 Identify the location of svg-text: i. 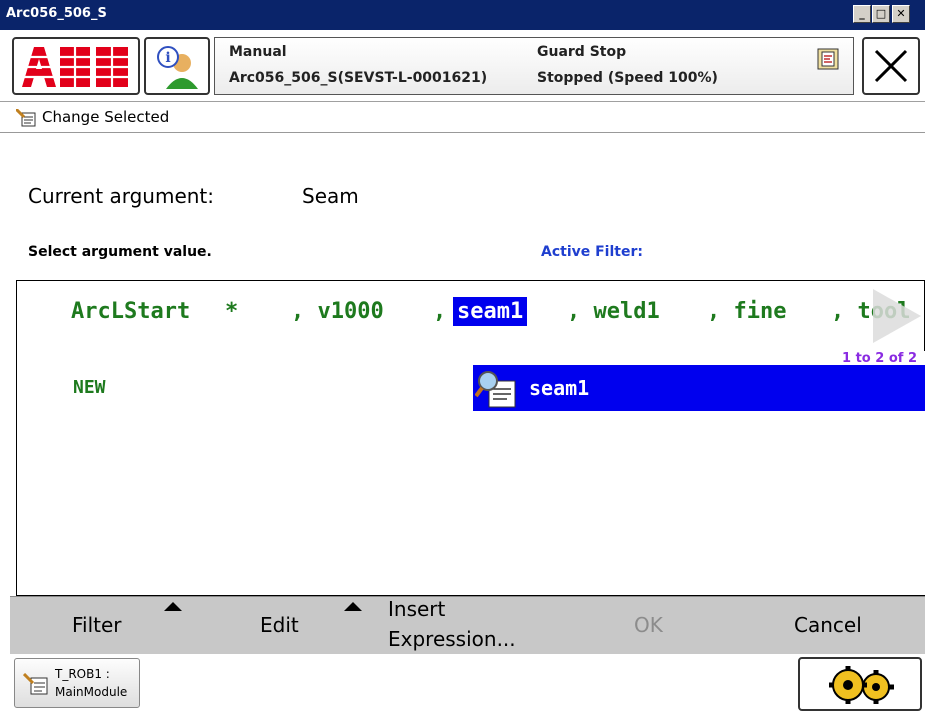
(167, 58).